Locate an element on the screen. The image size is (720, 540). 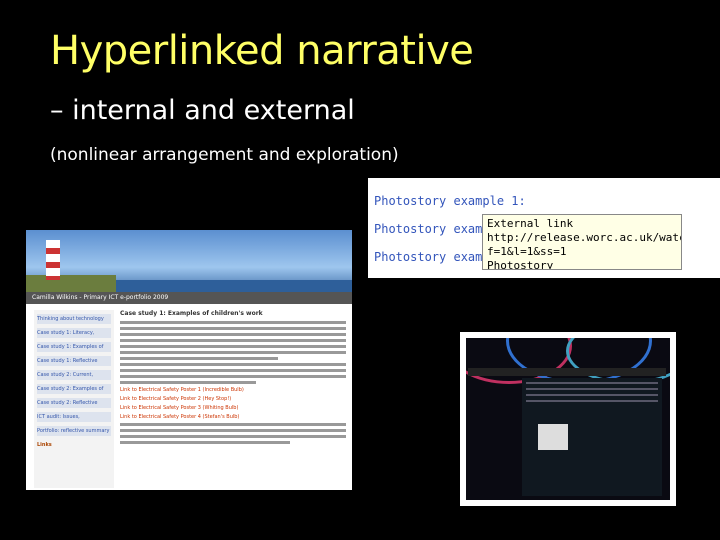
portfolio-image is located at coordinates (553, 437).